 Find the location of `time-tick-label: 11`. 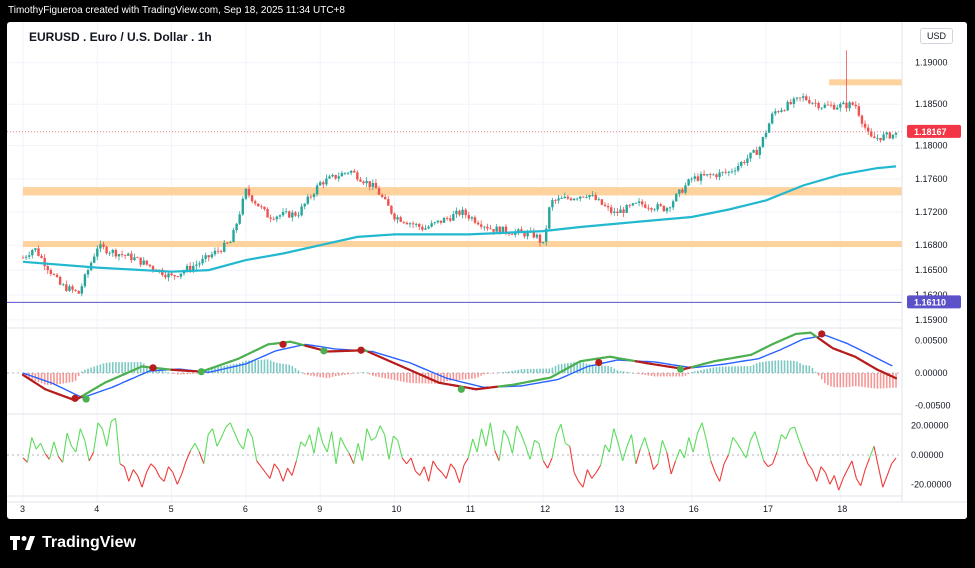

time-tick-label: 11 is located at coordinates (470, 509).